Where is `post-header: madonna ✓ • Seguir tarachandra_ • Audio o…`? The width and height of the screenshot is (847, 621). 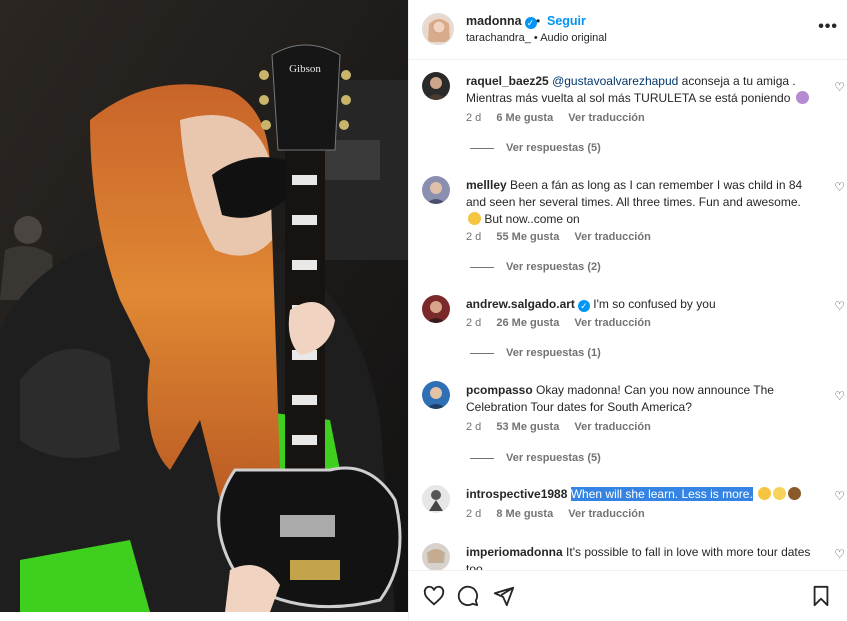
post-header: madonna ✓ • Seguir tarachandra_ • Audio o… is located at coordinates (628, 30).